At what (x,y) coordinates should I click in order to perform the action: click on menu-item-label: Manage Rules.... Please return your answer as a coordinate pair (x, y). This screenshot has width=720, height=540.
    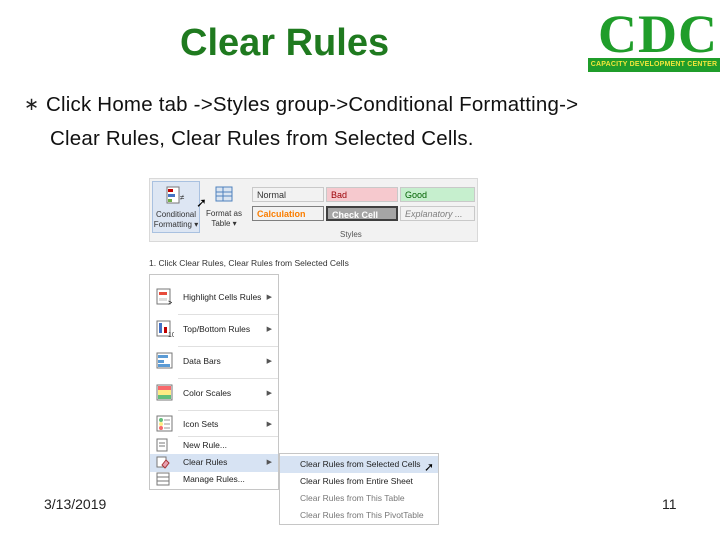
    Looking at the image, I should click on (214, 479).